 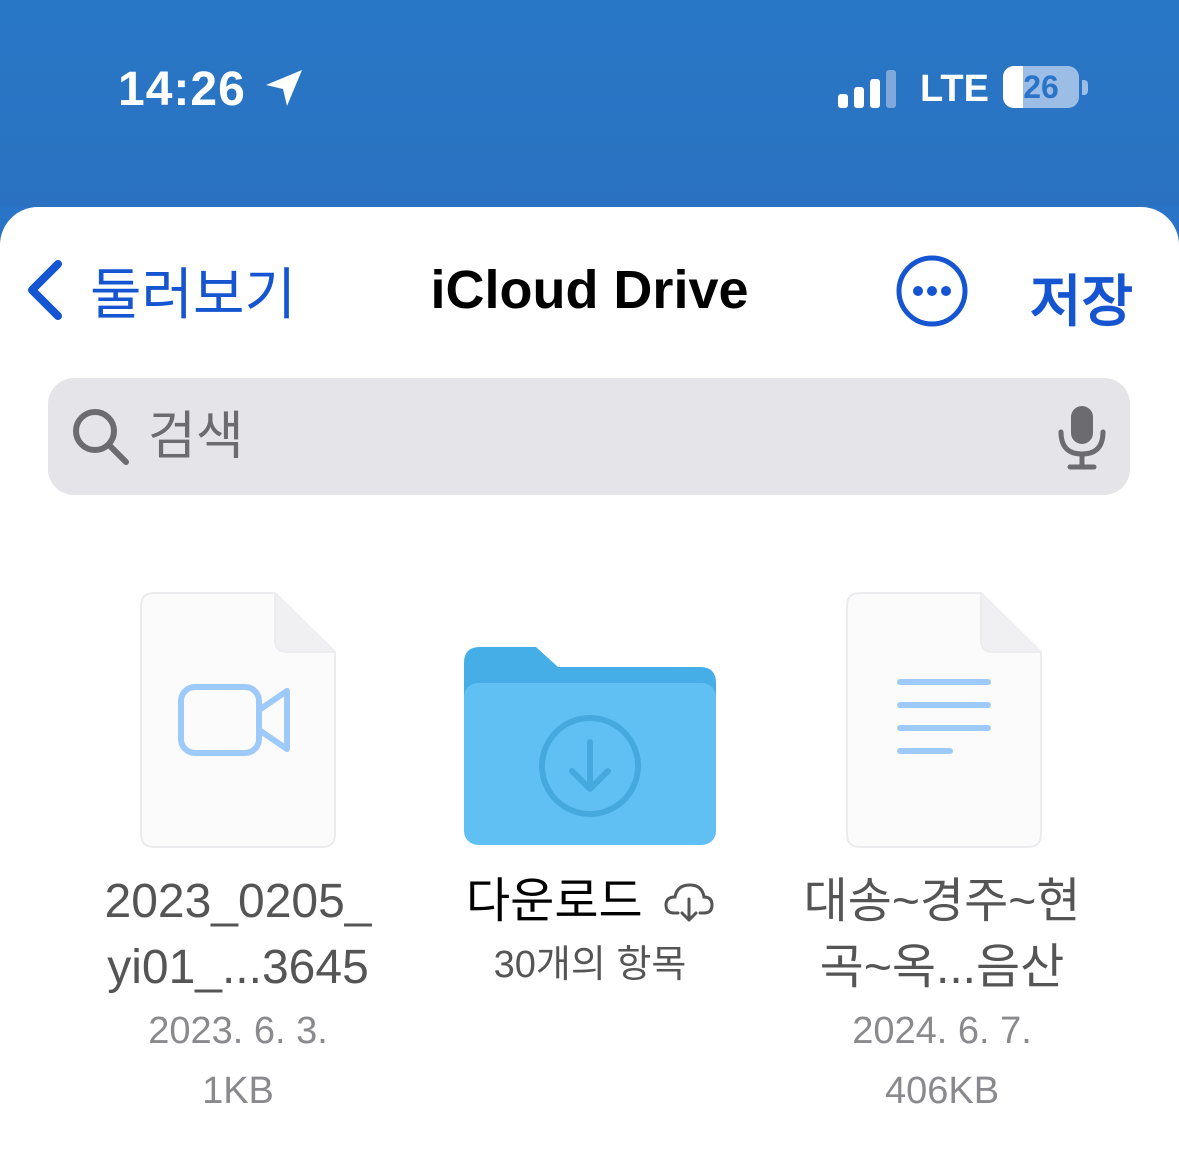 What do you see at coordinates (284, 88) in the screenshot?
I see `location-arrow-icon` at bounding box center [284, 88].